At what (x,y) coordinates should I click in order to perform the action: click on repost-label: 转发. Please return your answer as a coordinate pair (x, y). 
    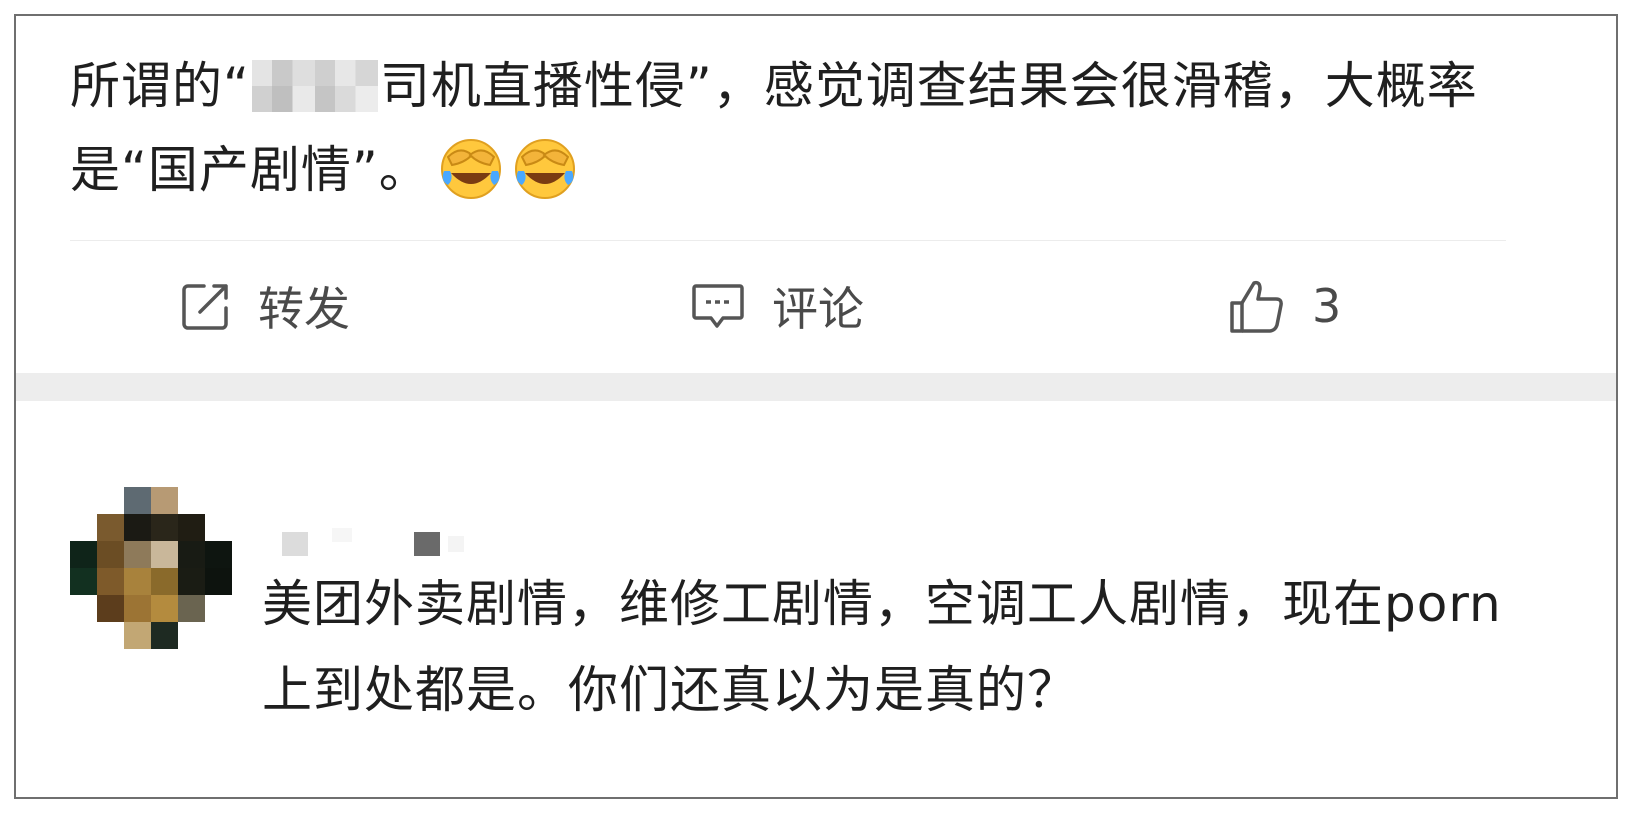
    Looking at the image, I should click on (304, 309).